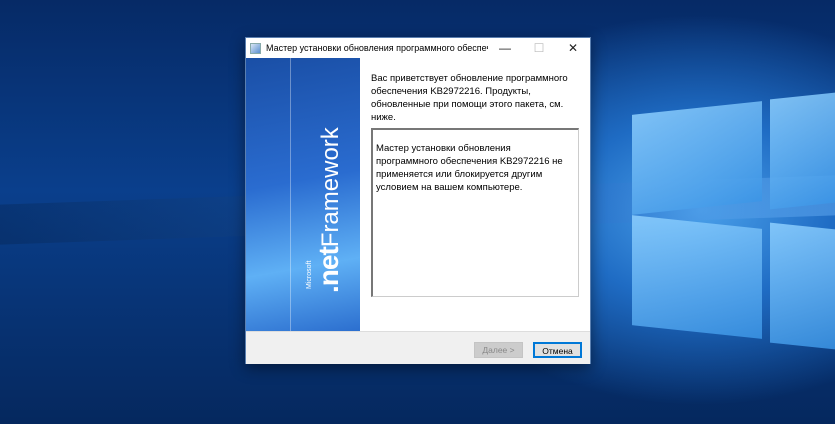  I want to click on logo-framework: Framework, so click(330, 187).